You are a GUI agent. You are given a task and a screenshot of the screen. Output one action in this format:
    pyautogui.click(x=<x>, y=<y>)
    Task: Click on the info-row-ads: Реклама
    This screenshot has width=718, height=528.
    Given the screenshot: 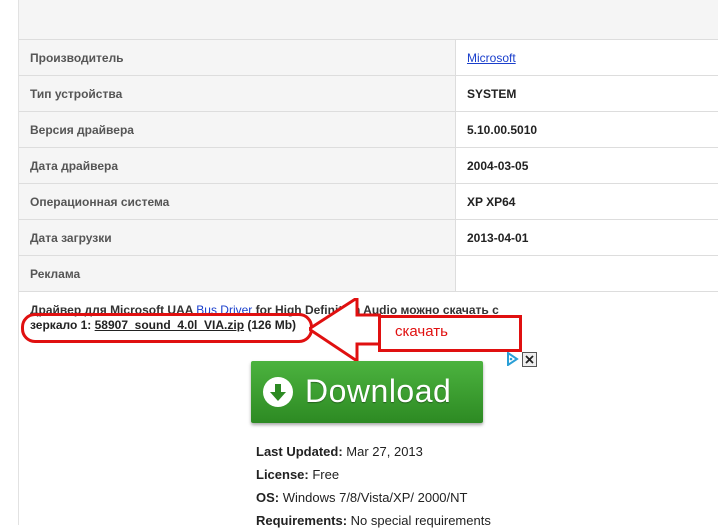 What is the action you would take?
    pyautogui.click(x=368, y=274)
    